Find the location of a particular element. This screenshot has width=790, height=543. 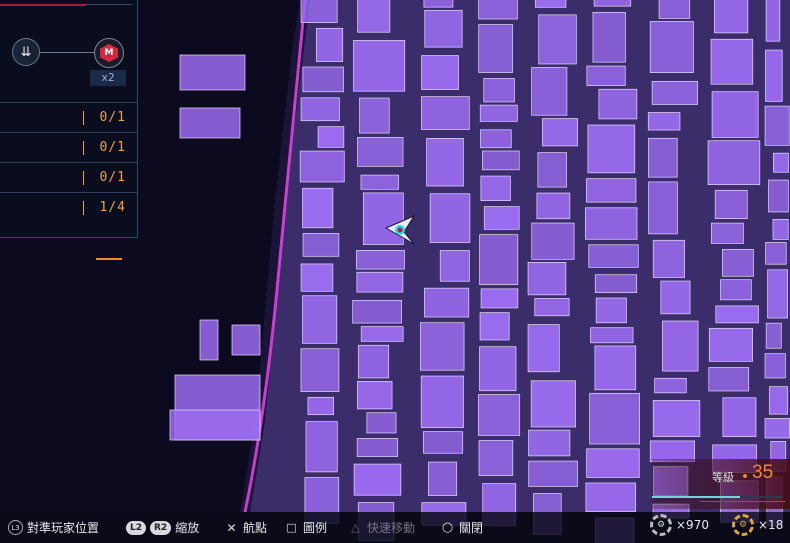

xp-bar is located at coordinates (717, 497).